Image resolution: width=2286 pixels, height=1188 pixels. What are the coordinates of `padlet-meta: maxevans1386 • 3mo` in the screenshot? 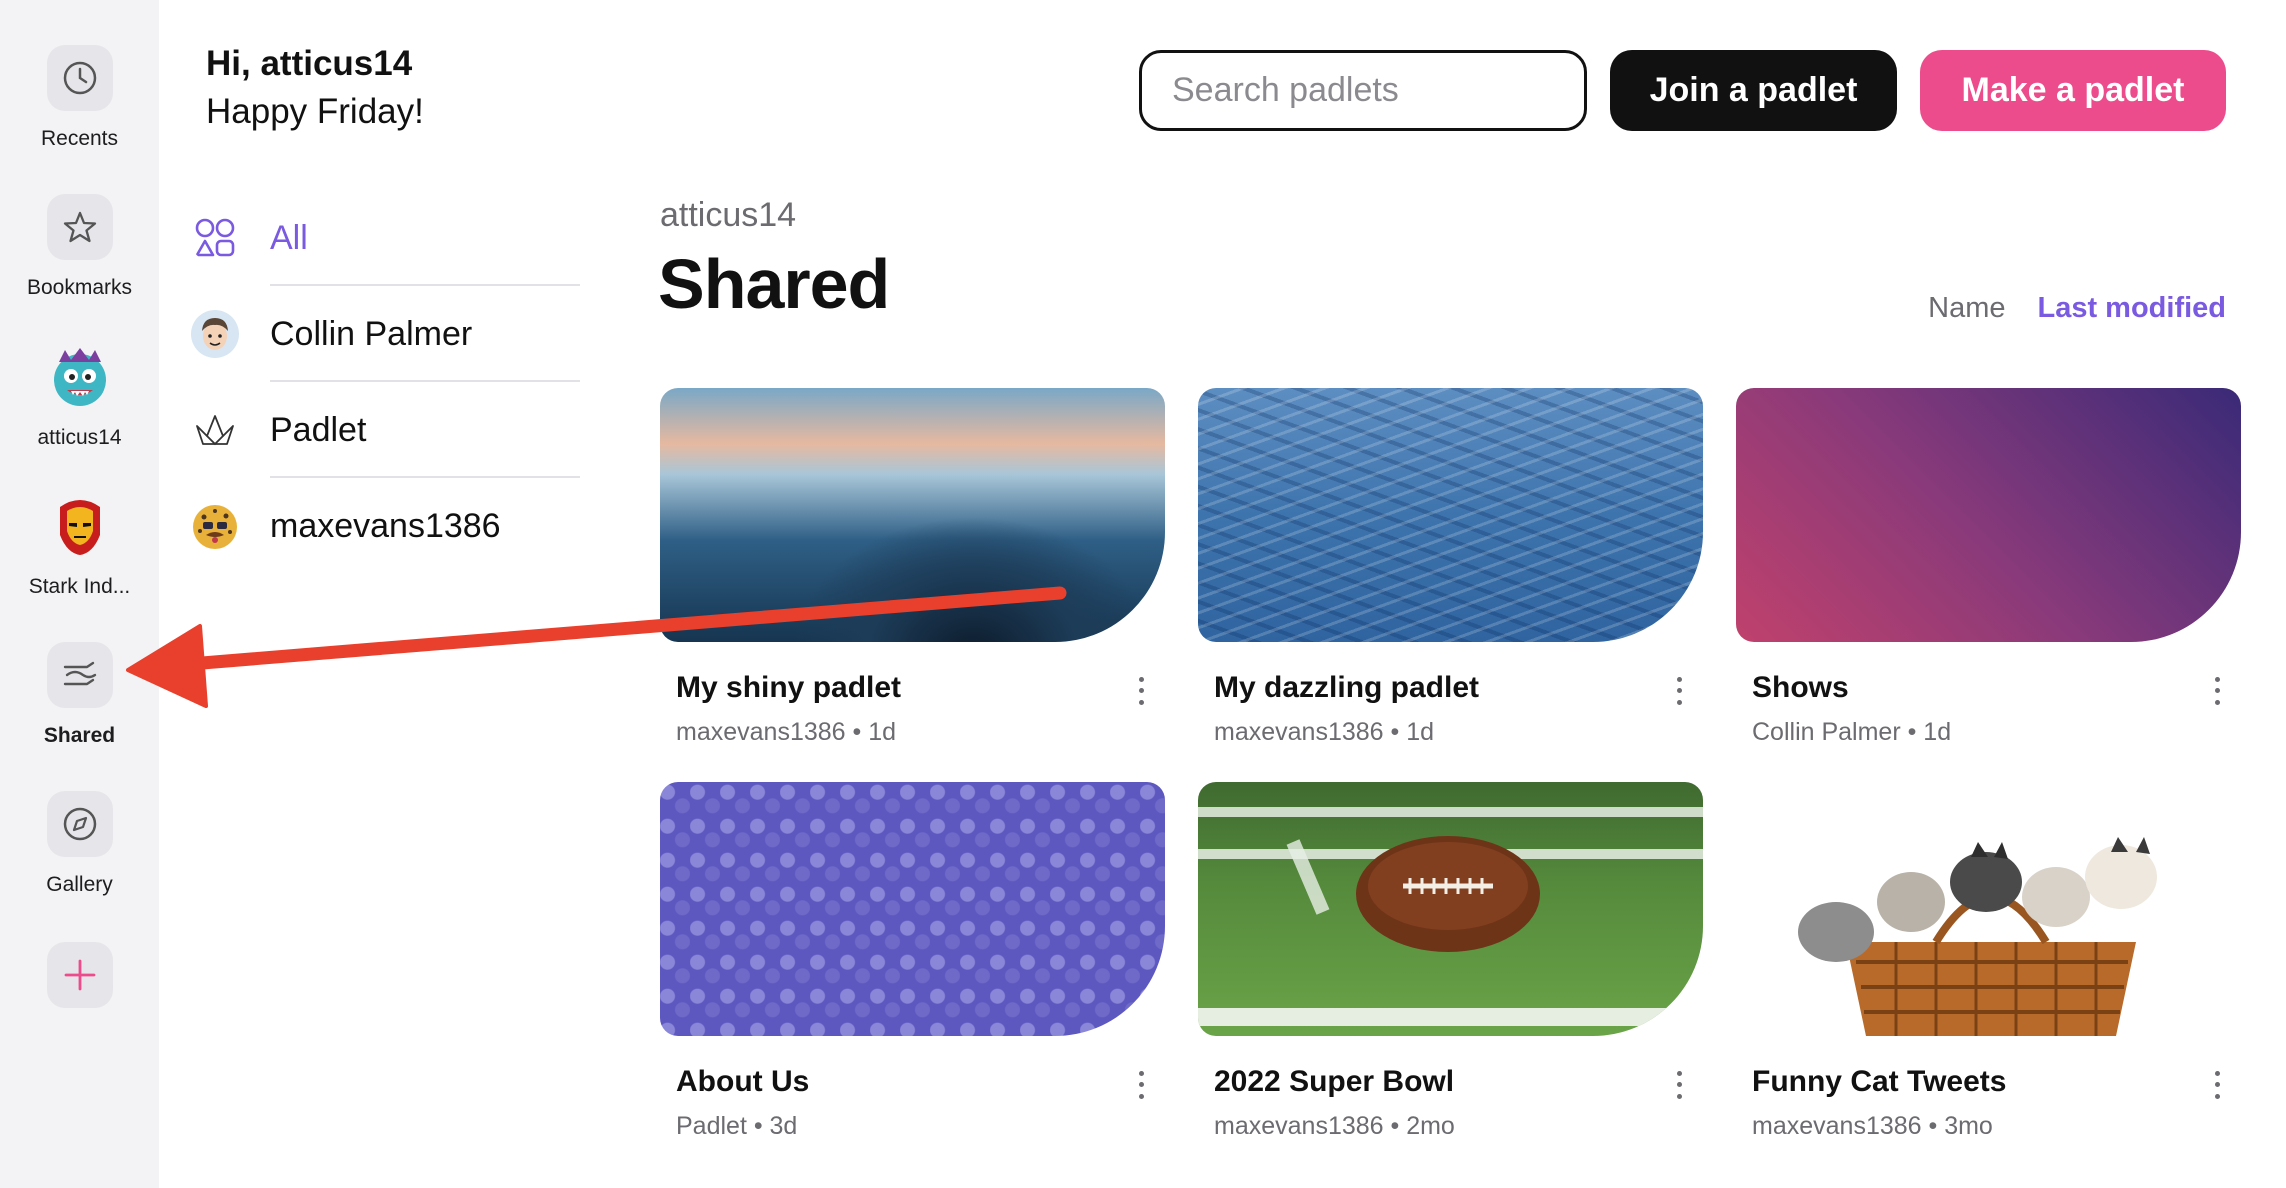 It's located at (1872, 1126).